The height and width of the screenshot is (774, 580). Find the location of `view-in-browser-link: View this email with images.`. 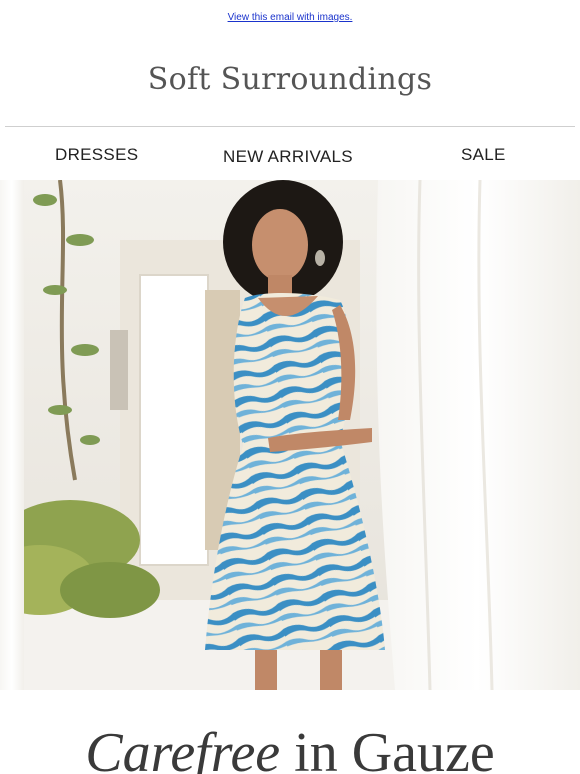

view-in-browser-link: View this email with images. is located at coordinates (290, 17).